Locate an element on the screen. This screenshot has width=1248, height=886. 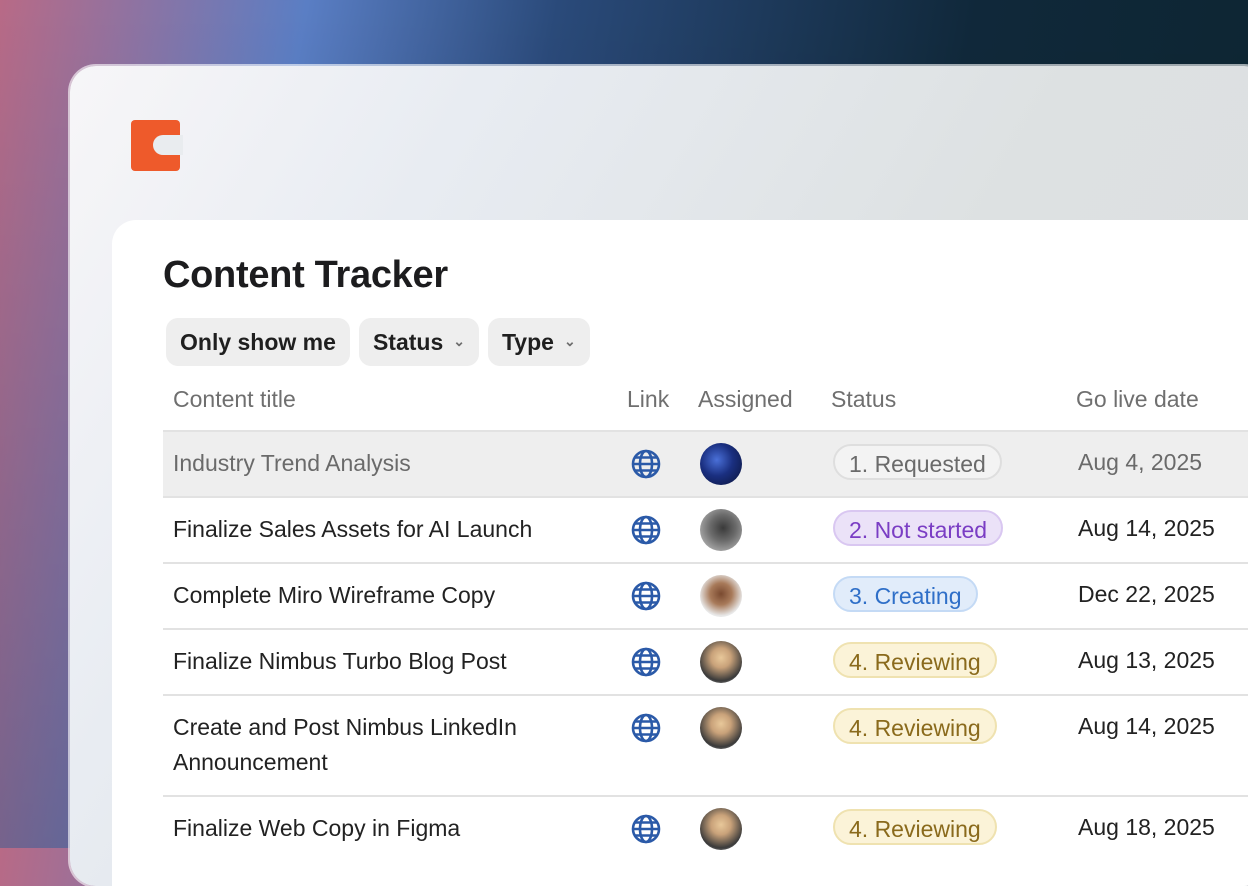
coda-logo is located at coordinates (157, 145).